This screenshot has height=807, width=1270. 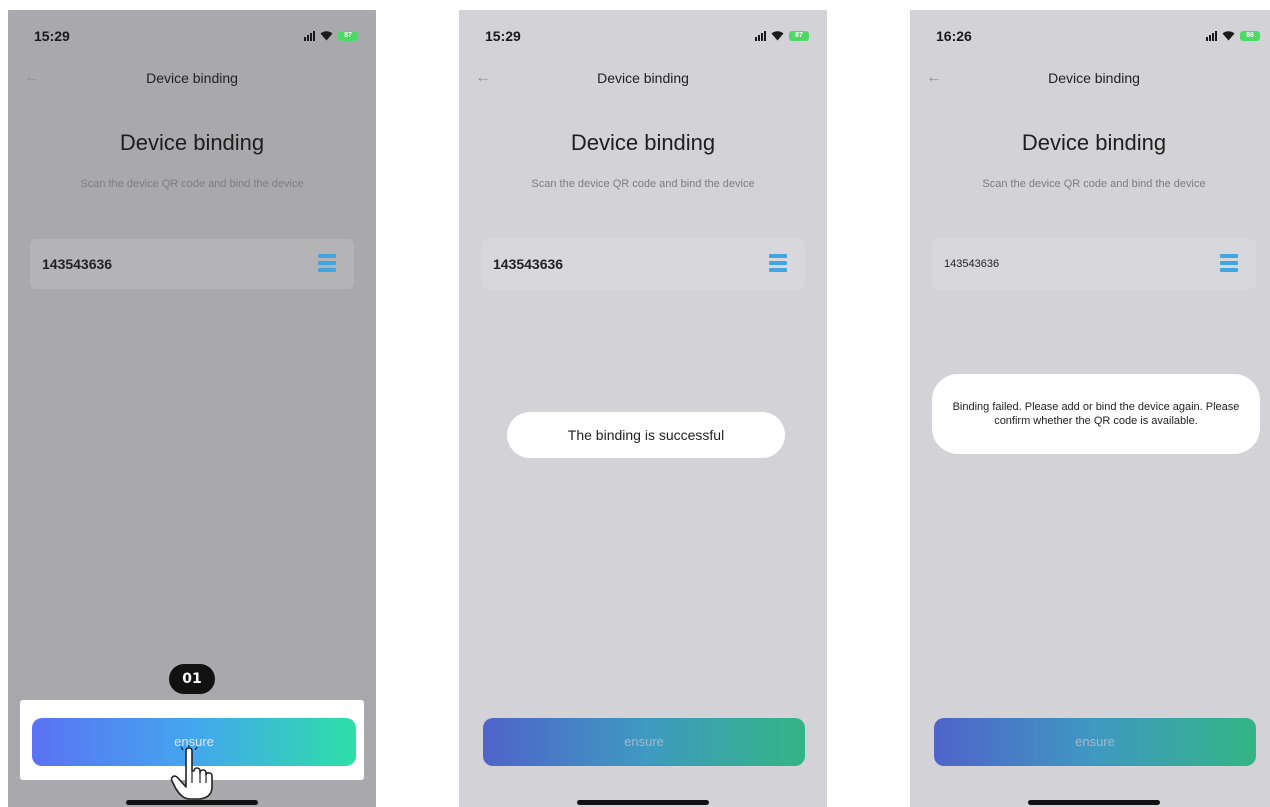 What do you see at coordinates (1250, 35) in the screenshot?
I see `battery-icon: 86` at bounding box center [1250, 35].